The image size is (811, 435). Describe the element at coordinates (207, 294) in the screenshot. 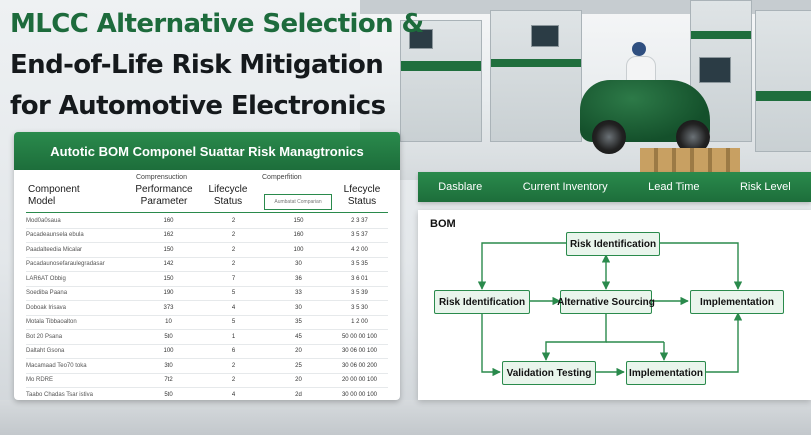

I see `table-row: Soediba Paana 190 5 33 3 5 39` at that location.